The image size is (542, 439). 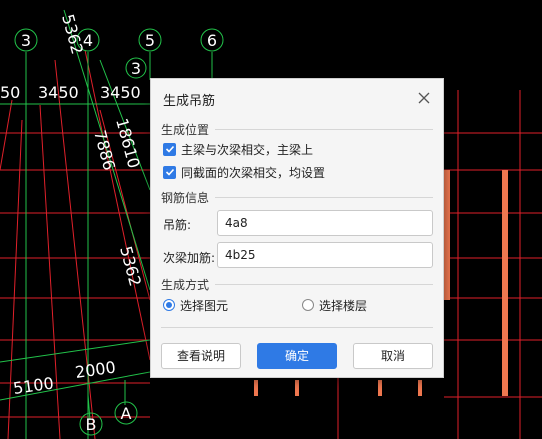 What do you see at coordinates (136, 68) in the screenshot?
I see `axis-label-3b: 3` at bounding box center [136, 68].